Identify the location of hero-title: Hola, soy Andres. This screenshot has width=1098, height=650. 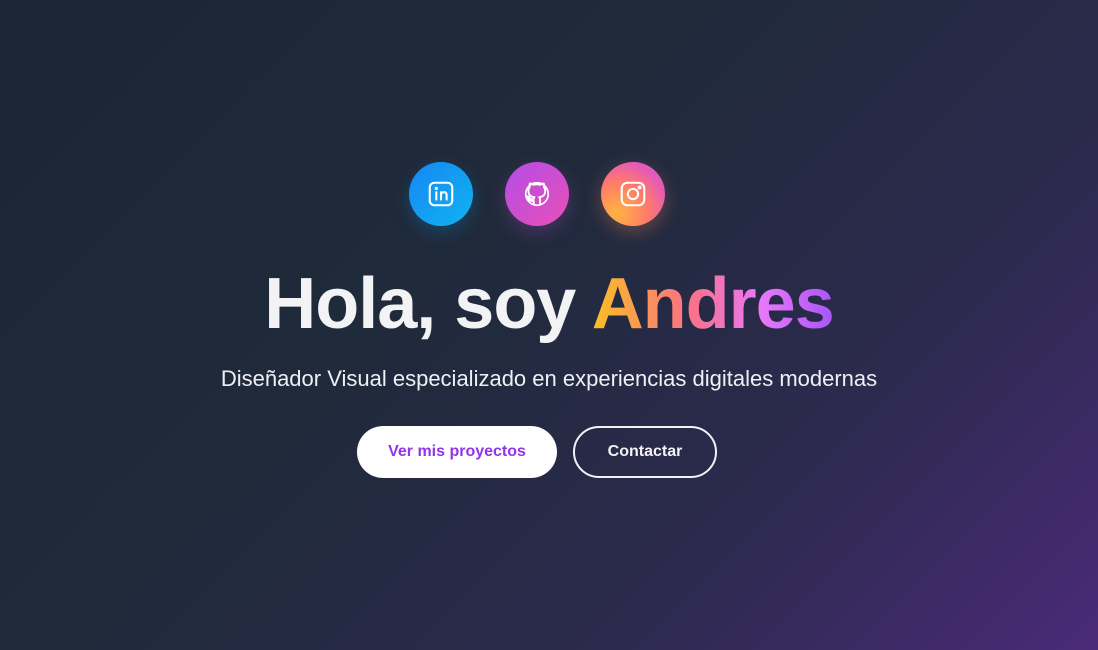
(549, 304).